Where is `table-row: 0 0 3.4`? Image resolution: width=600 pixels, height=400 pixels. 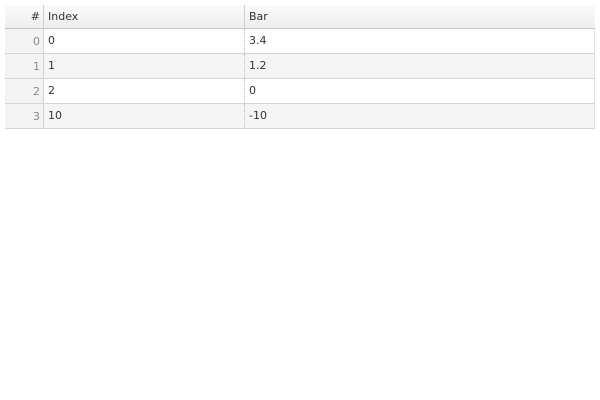
table-row: 0 0 3.4 is located at coordinates (300, 41).